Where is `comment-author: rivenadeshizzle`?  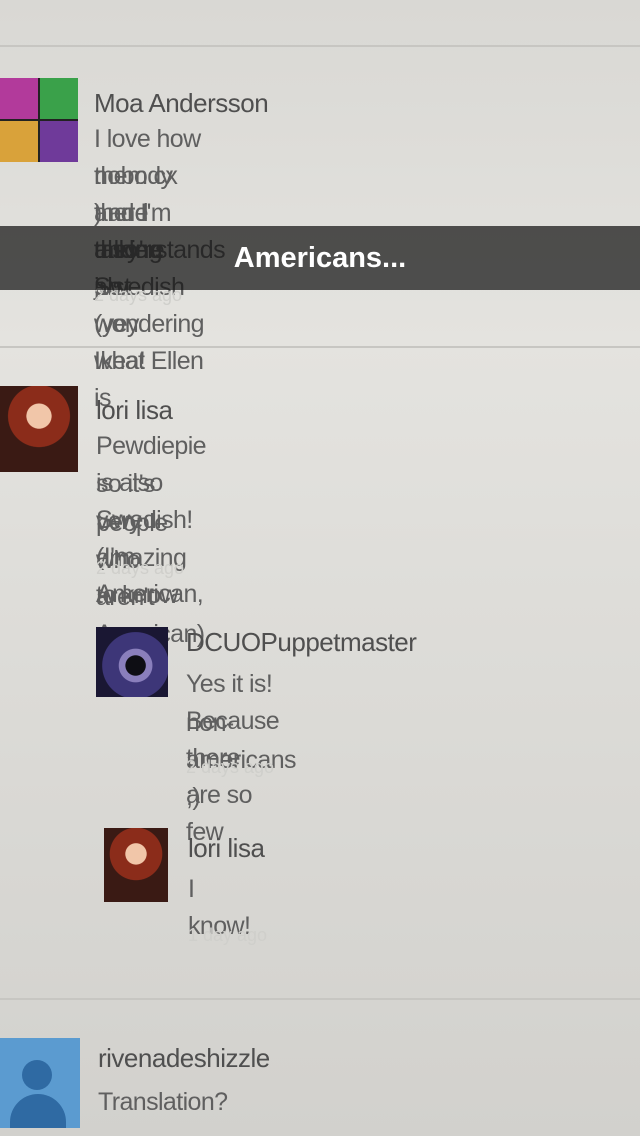
comment-author: rivenadeshizzle is located at coordinates (184, 1058).